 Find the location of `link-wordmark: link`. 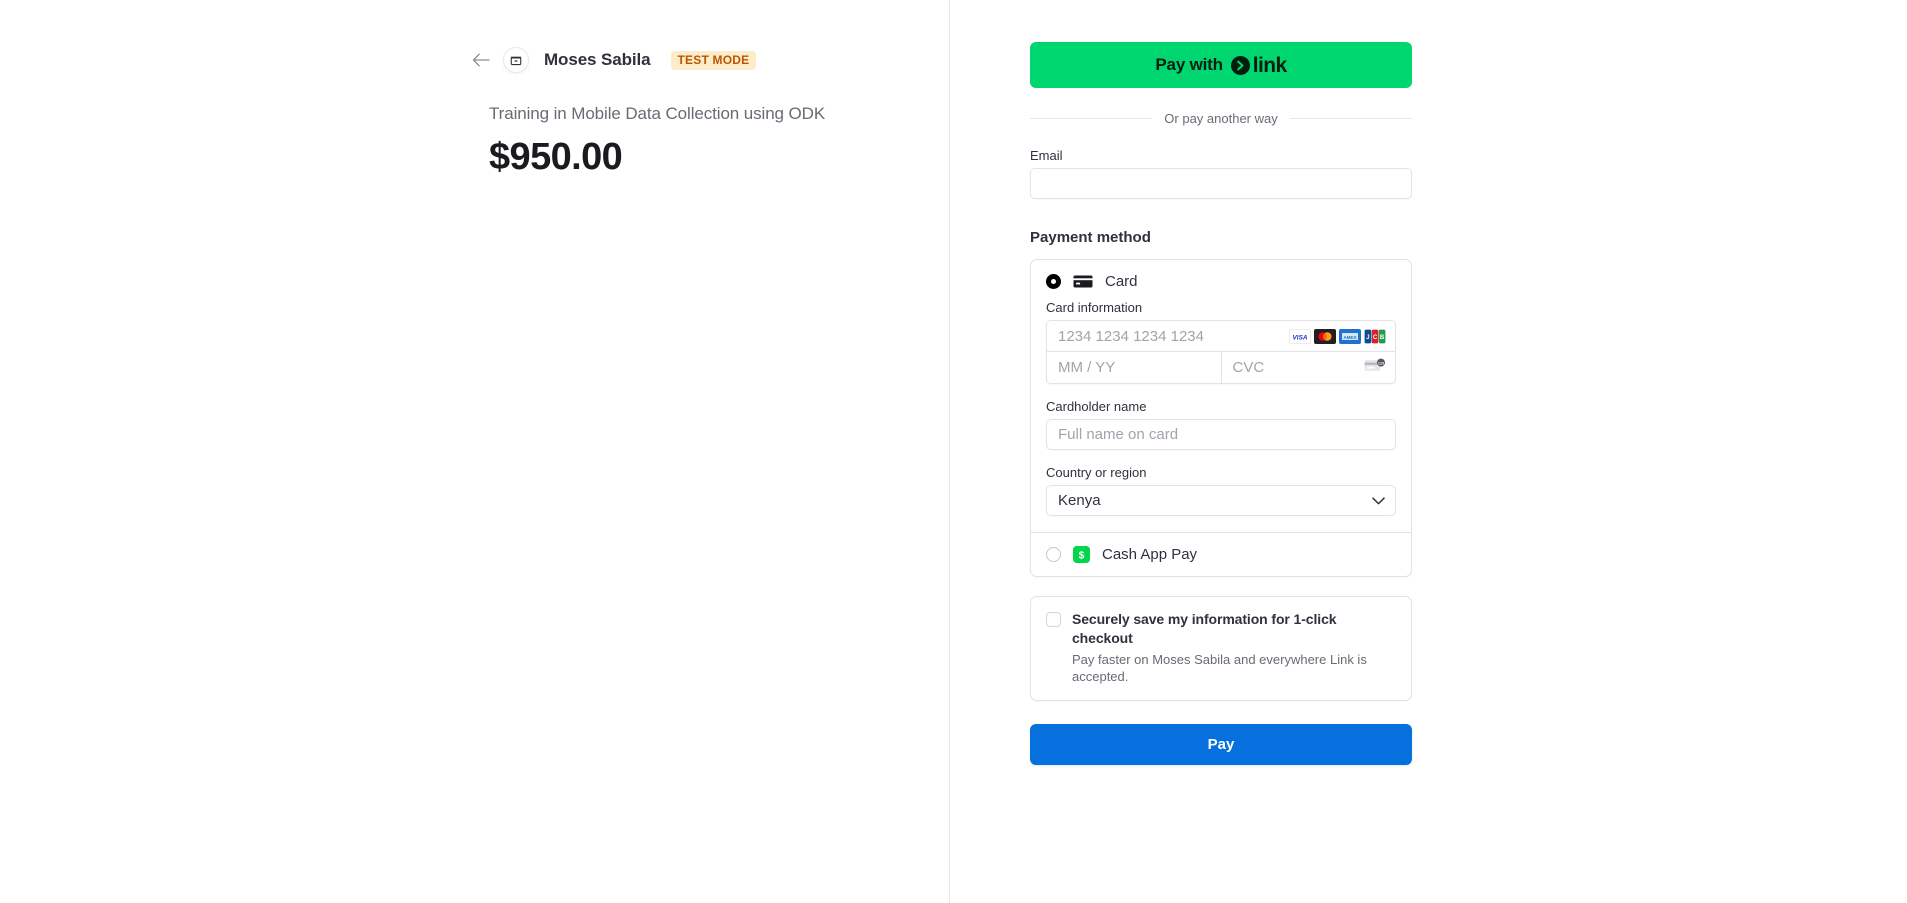

link-wordmark: link is located at coordinates (1269, 65).